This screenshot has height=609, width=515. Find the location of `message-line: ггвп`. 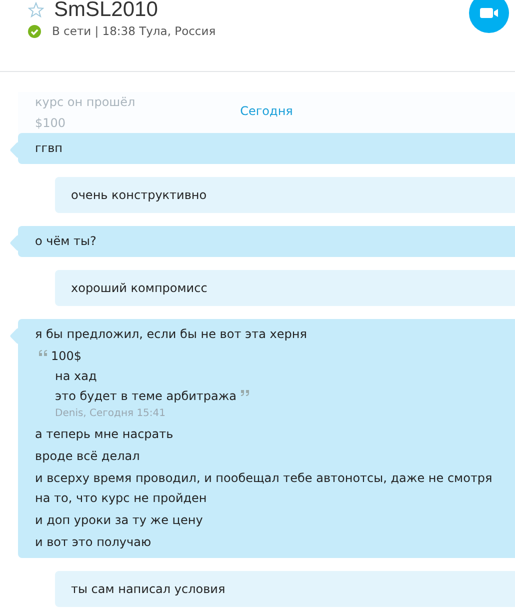

message-line: ггвп is located at coordinates (49, 148).